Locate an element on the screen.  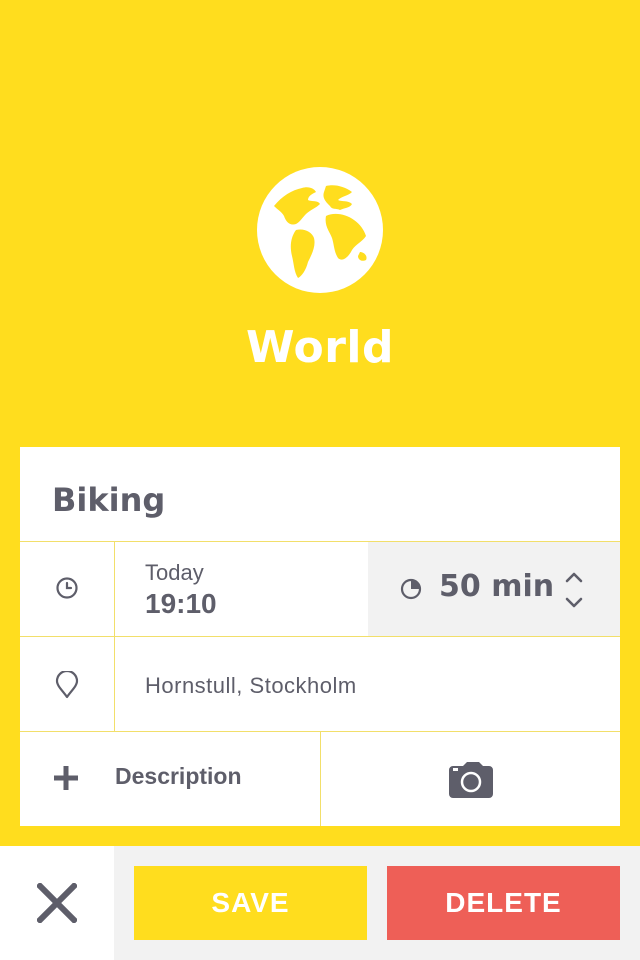
time-picker: Today 19:10 is located at coordinates (181, 590).